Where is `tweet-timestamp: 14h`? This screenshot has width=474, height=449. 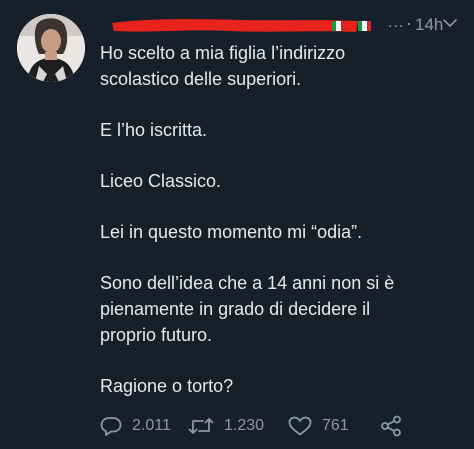
tweet-timestamp: 14h is located at coordinates (429, 25).